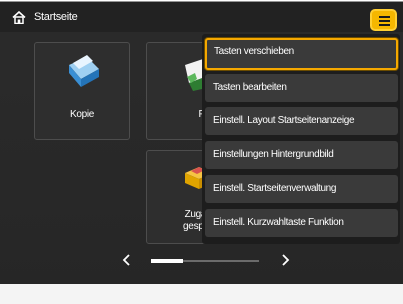  Describe the element at coordinates (19, 17) in the screenshot. I see `home-icon` at that location.